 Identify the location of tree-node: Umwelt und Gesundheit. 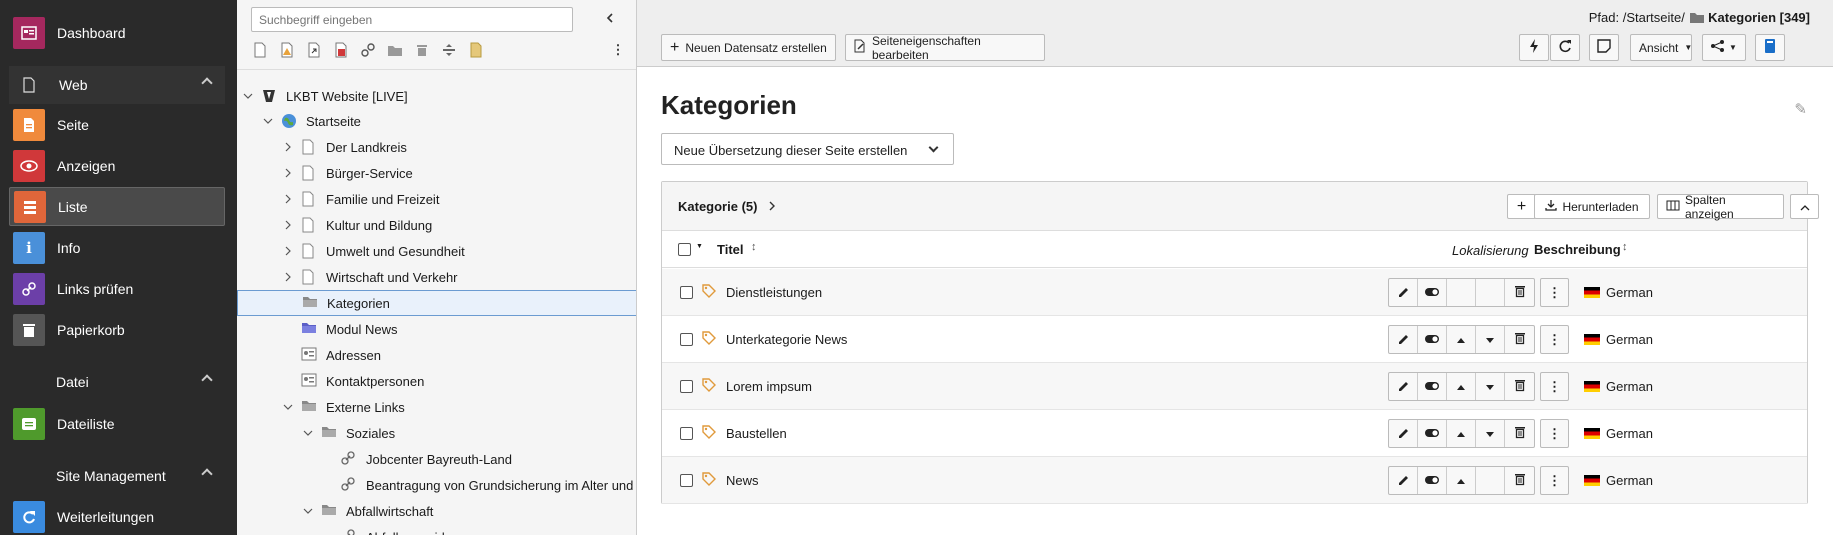
(374, 251).